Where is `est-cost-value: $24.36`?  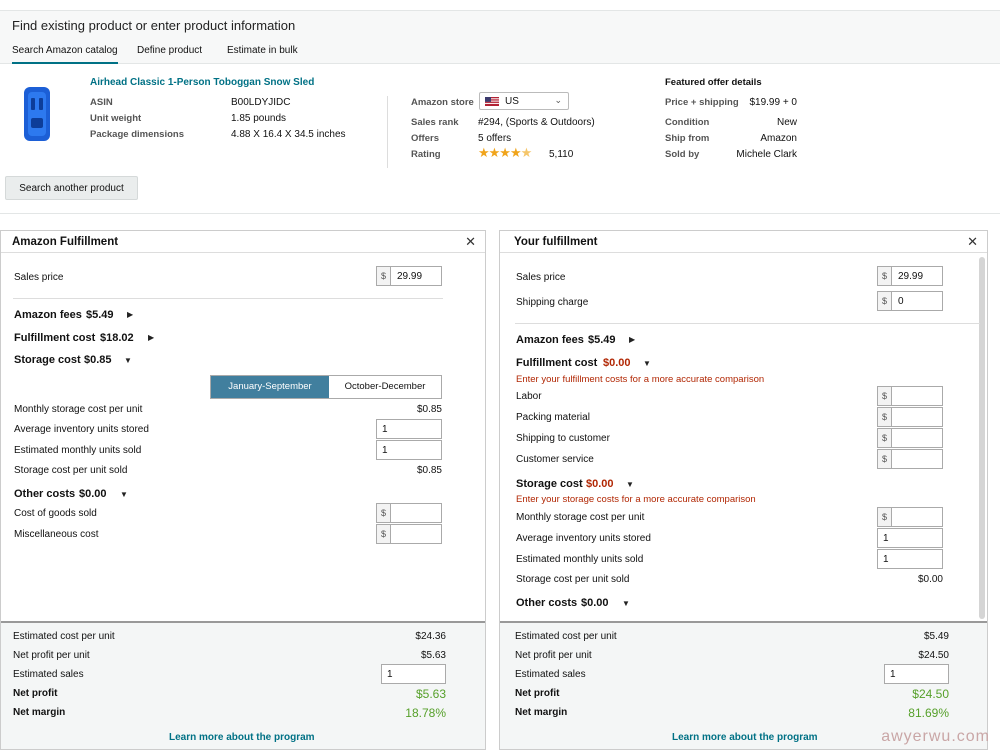
est-cost-value: $24.36 is located at coordinates (430, 636).